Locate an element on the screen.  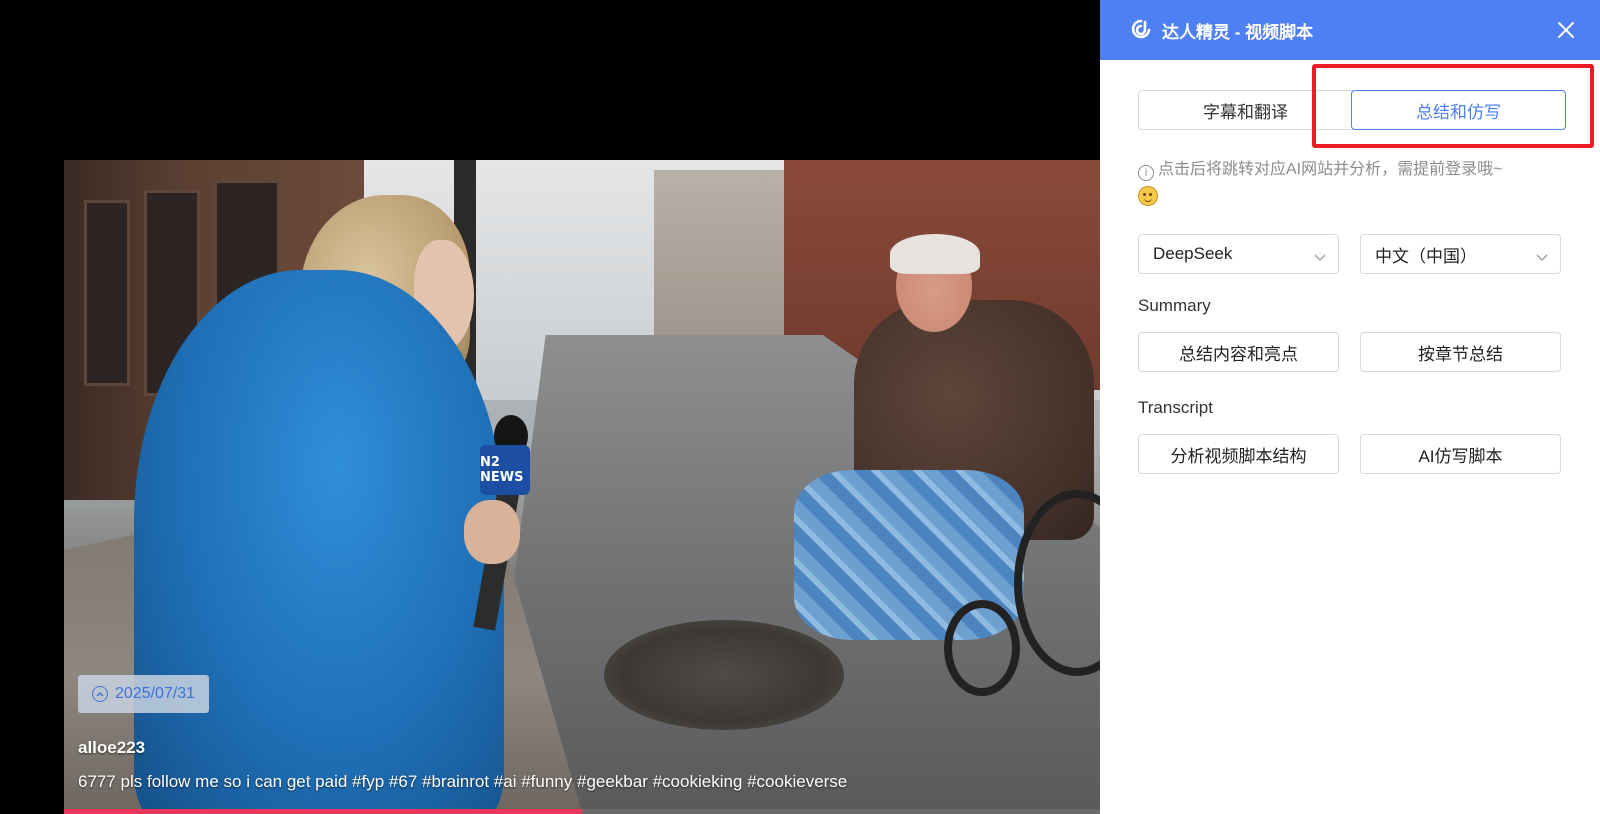
app-logo-icon is located at coordinates (1141, 30).